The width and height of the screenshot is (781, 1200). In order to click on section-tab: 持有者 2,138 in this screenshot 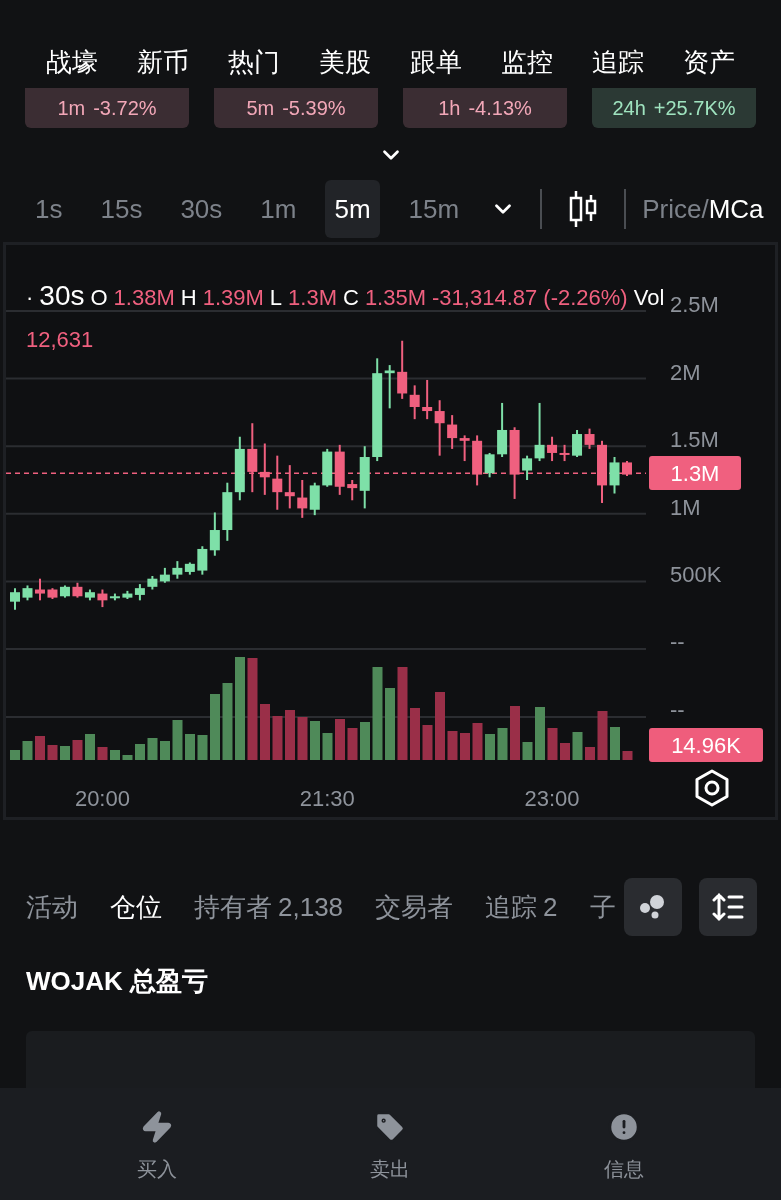, I will do `click(269, 907)`.